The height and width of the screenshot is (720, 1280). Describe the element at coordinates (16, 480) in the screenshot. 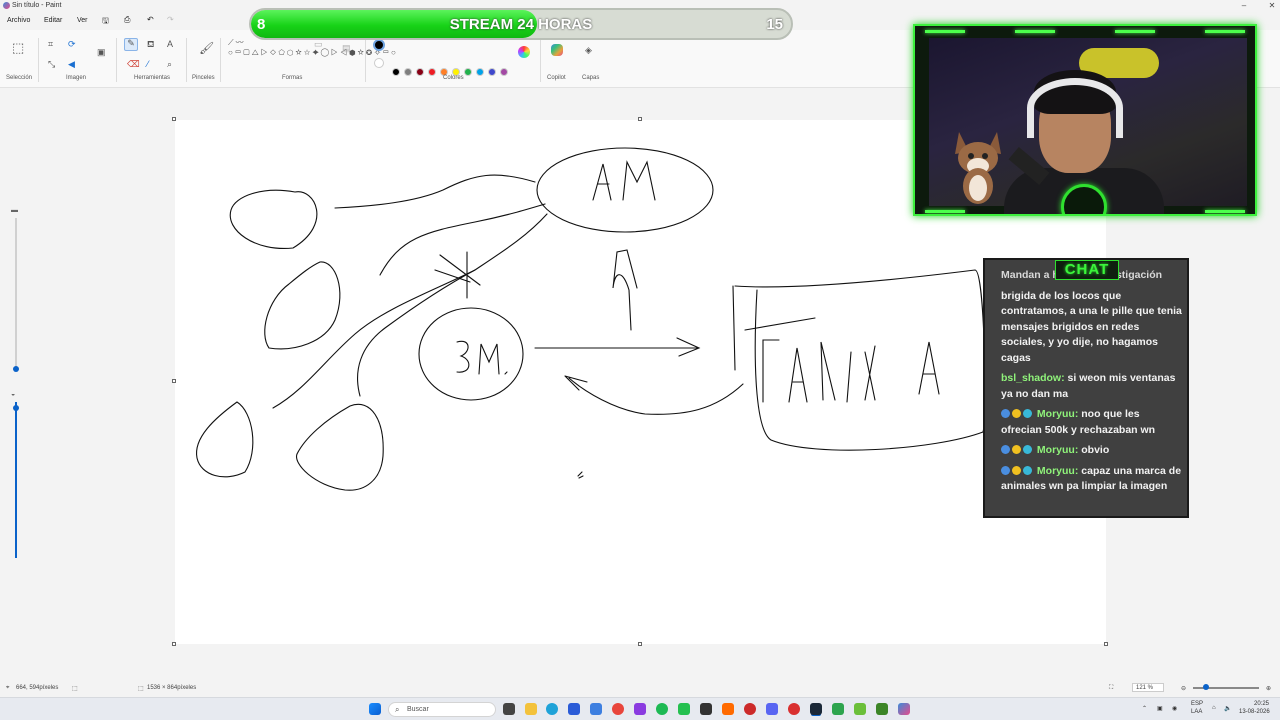

I see `opacity-slider-track` at that location.